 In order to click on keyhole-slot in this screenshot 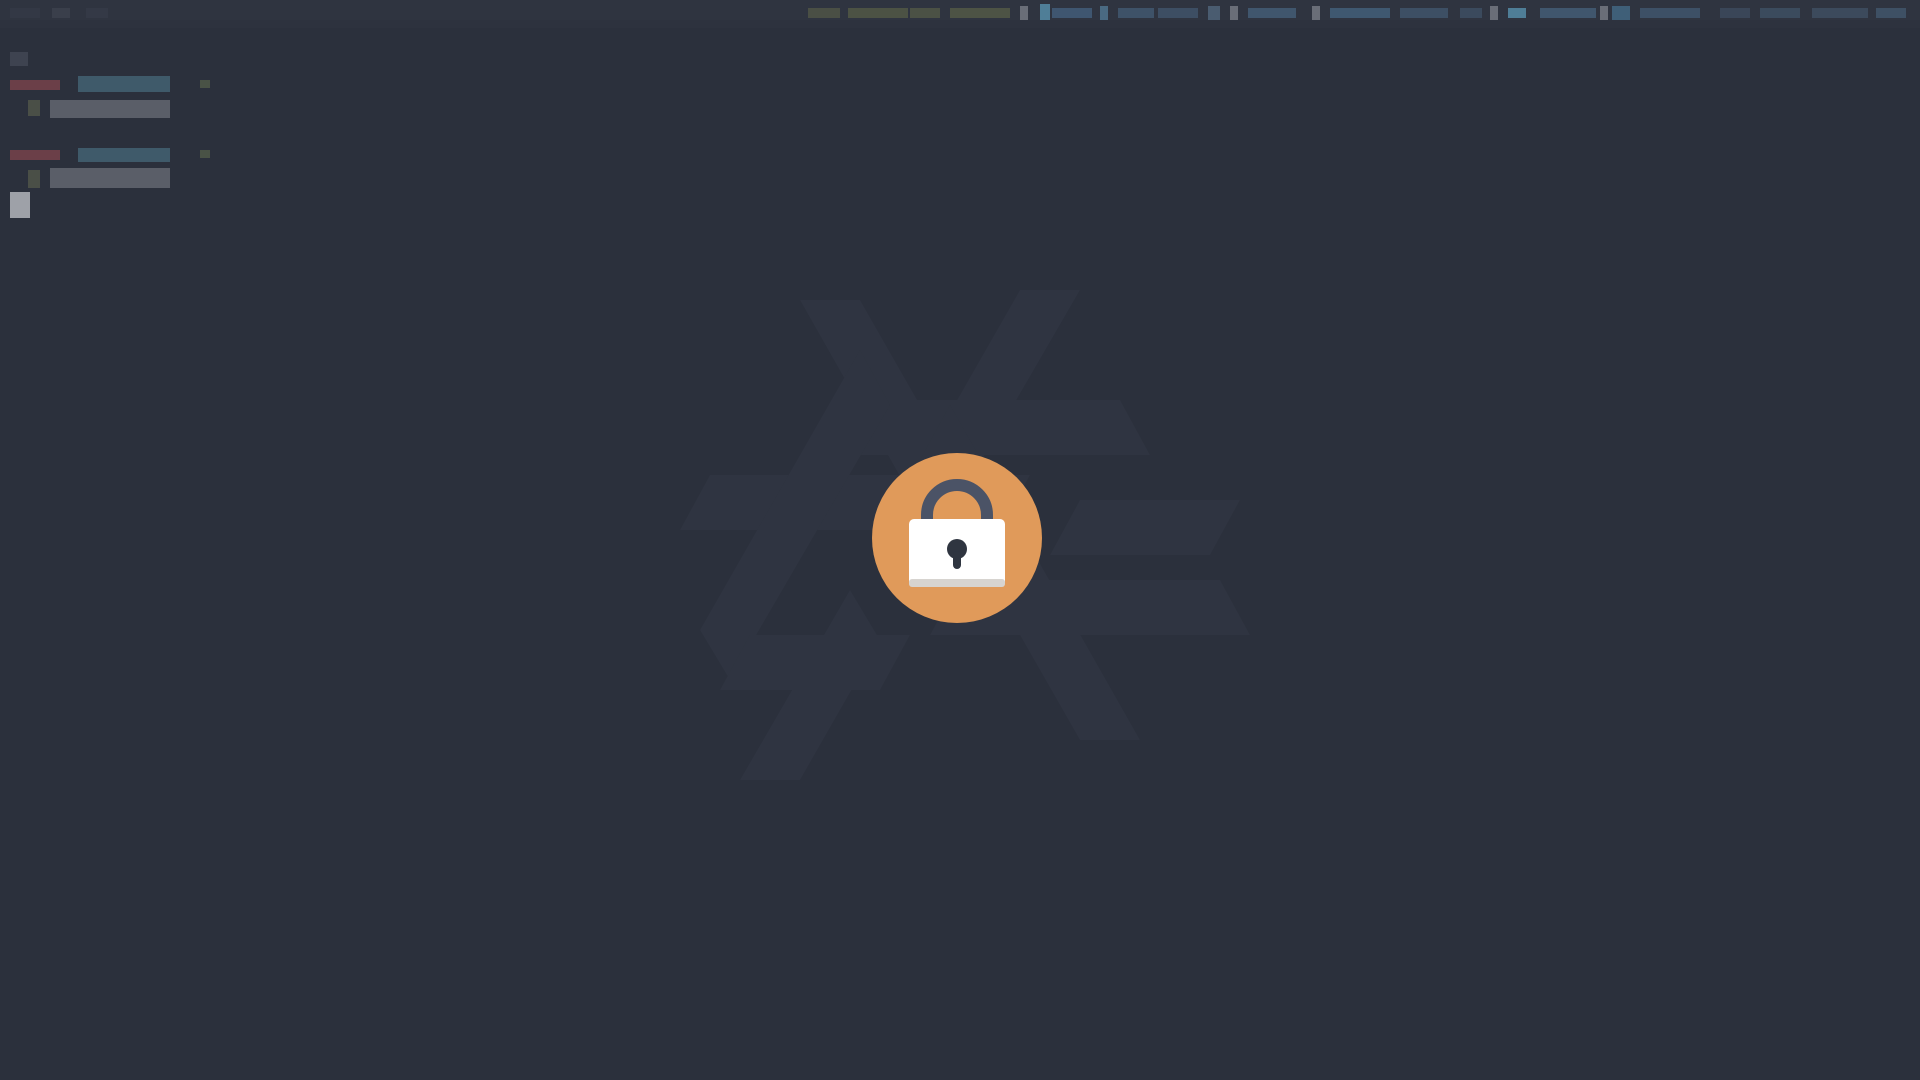, I will do `click(957, 560)`.